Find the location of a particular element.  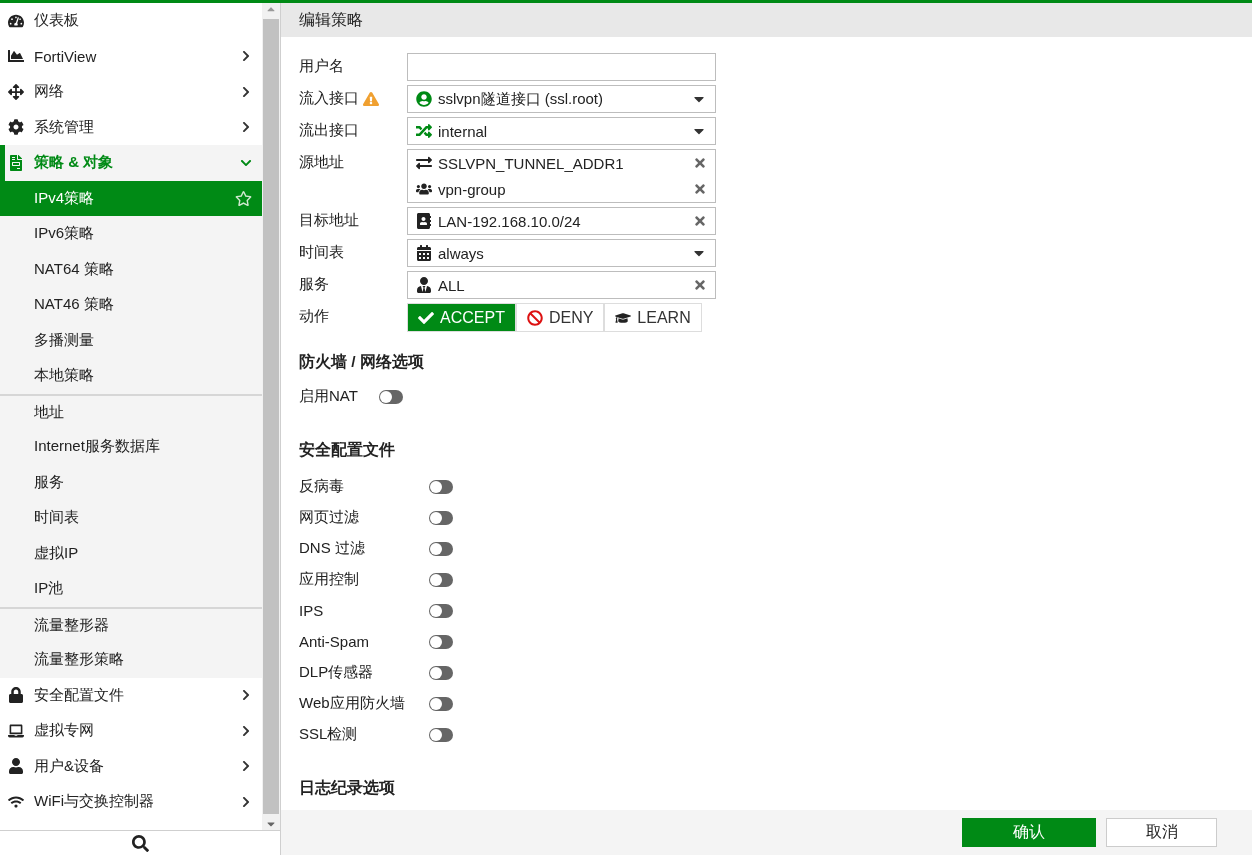

submenu-item: NAT64 策略 is located at coordinates (131, 269).